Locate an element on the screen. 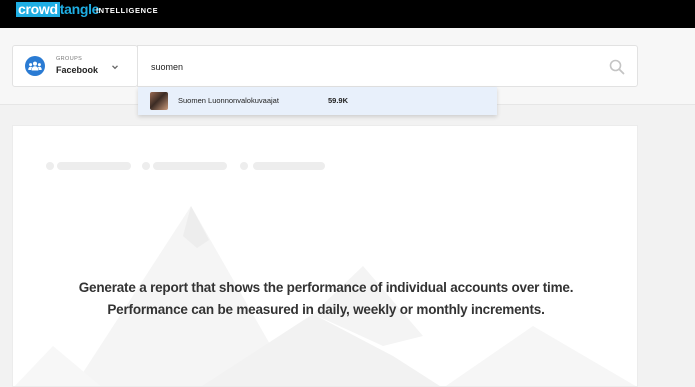 The height and width of the screenshot is (387, 695). search-input: suomen is located at coordinates (387, 66).